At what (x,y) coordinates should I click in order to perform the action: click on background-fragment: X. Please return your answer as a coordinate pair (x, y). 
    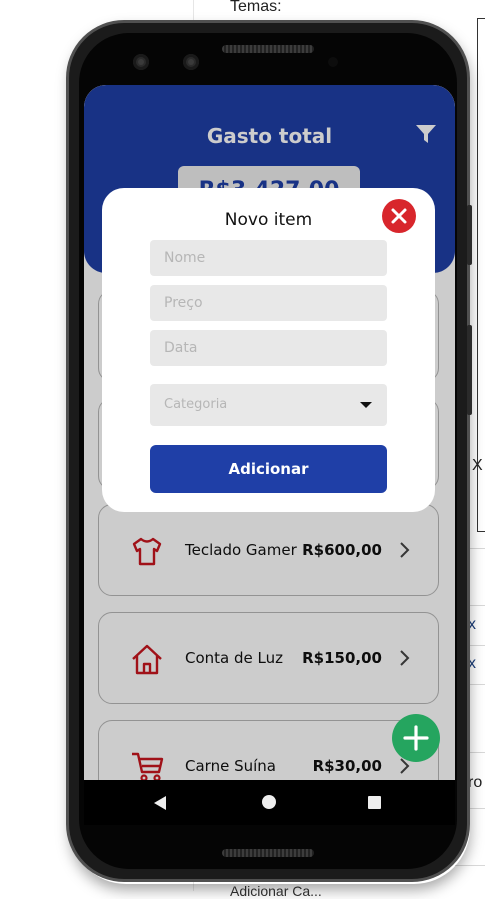
    Looking at the image, I should click on (477, 465).